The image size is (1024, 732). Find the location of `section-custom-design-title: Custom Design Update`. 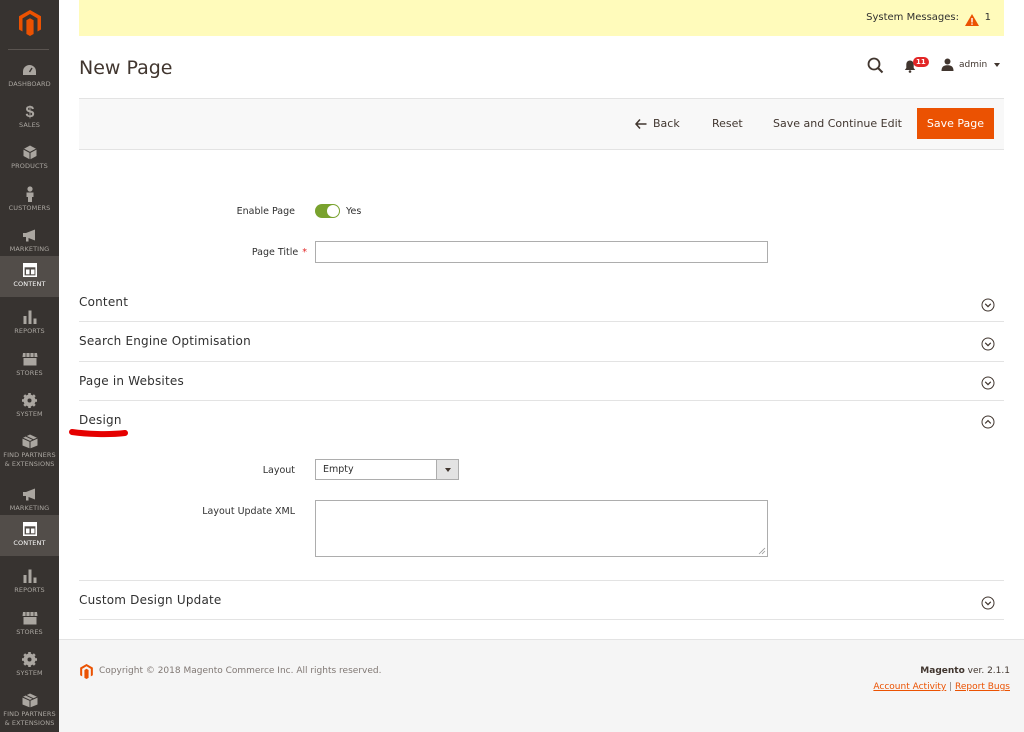

section-custom-design-title: Custom Design Update is located at coordinates (150, 600).